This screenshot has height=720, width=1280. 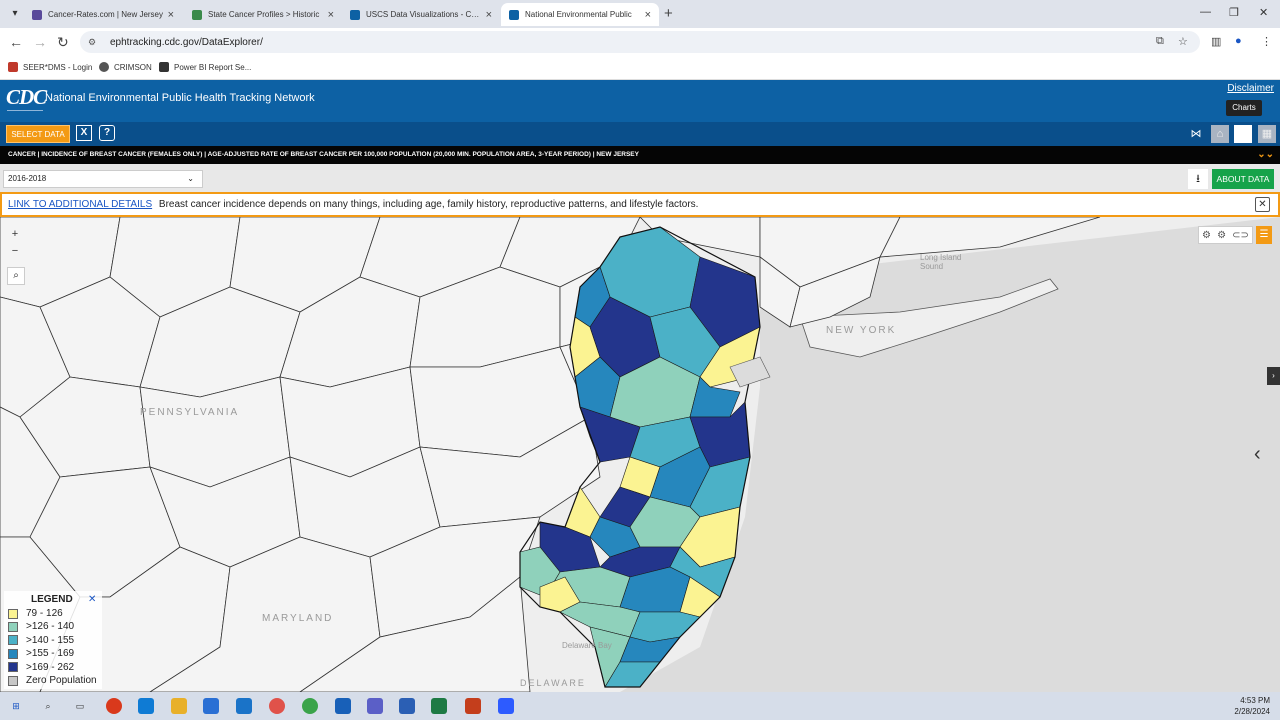 I want to click on outlook-icon, so click(x=343, y=706).